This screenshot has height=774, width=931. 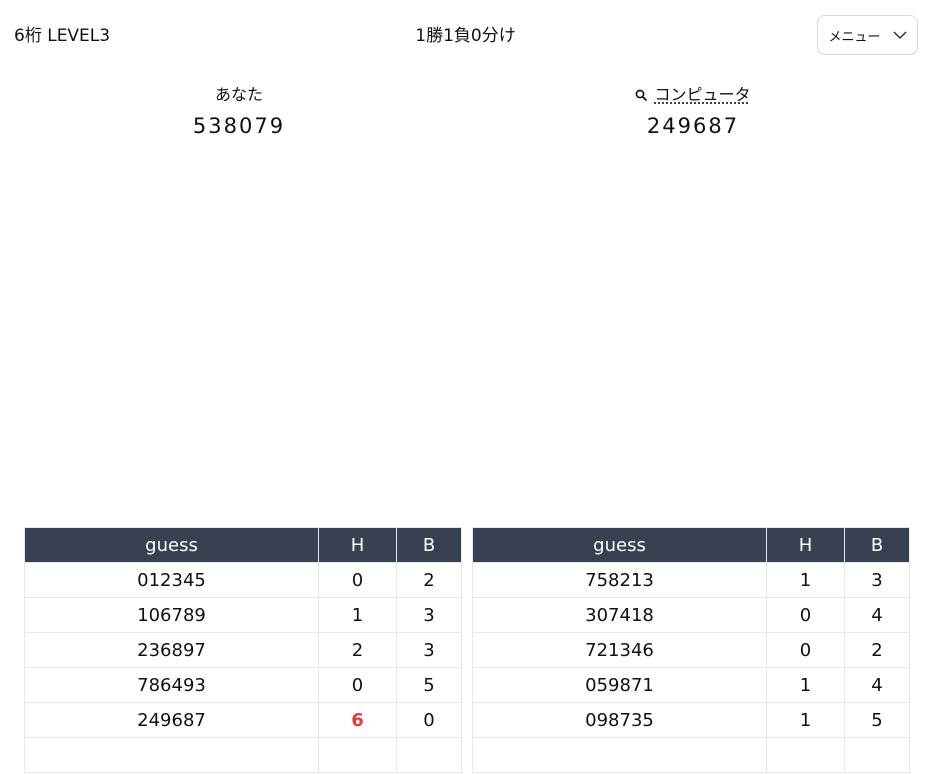 I want to click on guess-cell: 758213, so click(x=619, y=580).